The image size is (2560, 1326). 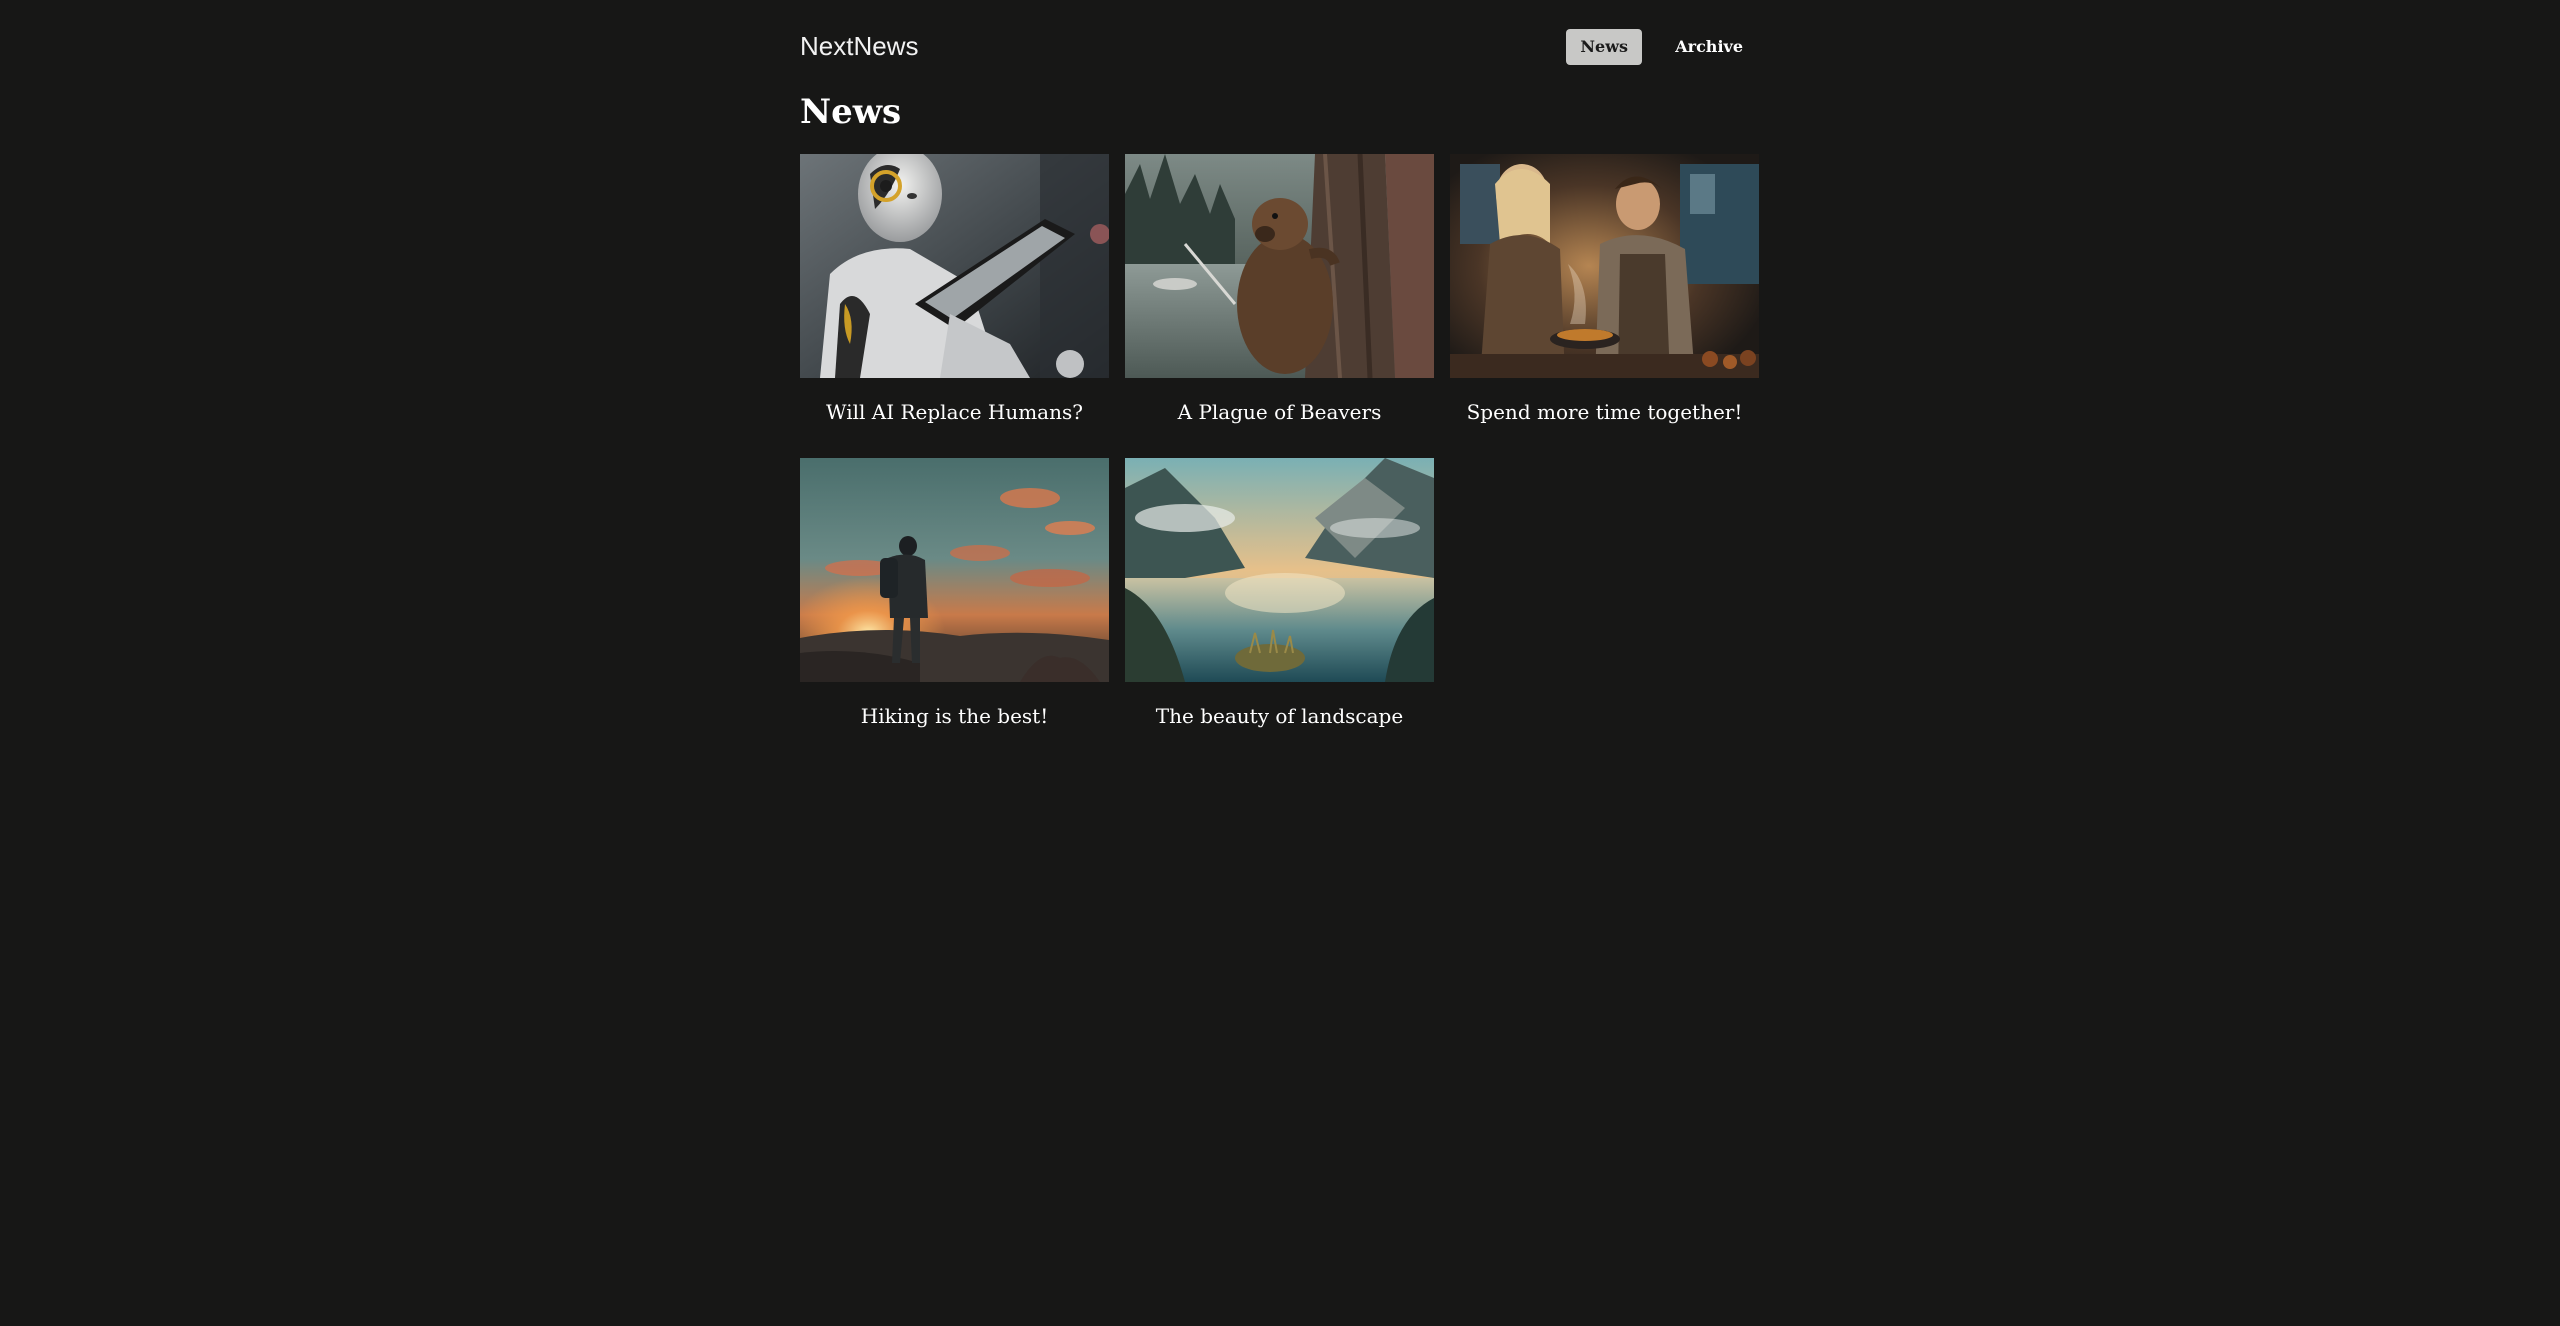 I want to click on main-nav: News Archive, so click(x=1663, y=47).